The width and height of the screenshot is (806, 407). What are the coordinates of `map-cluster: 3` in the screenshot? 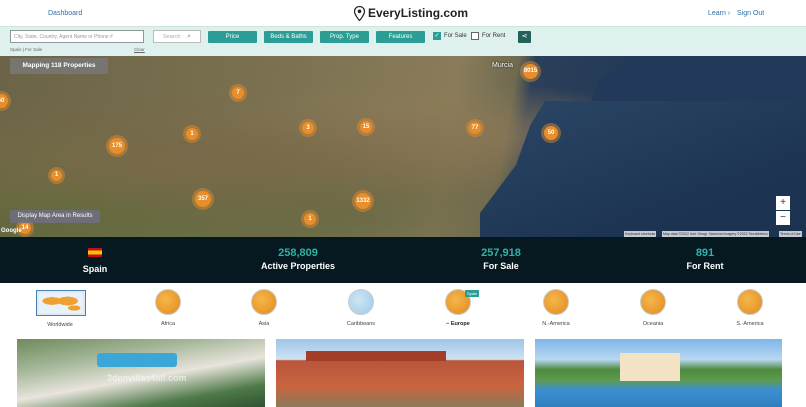 It's located at (308, 128).